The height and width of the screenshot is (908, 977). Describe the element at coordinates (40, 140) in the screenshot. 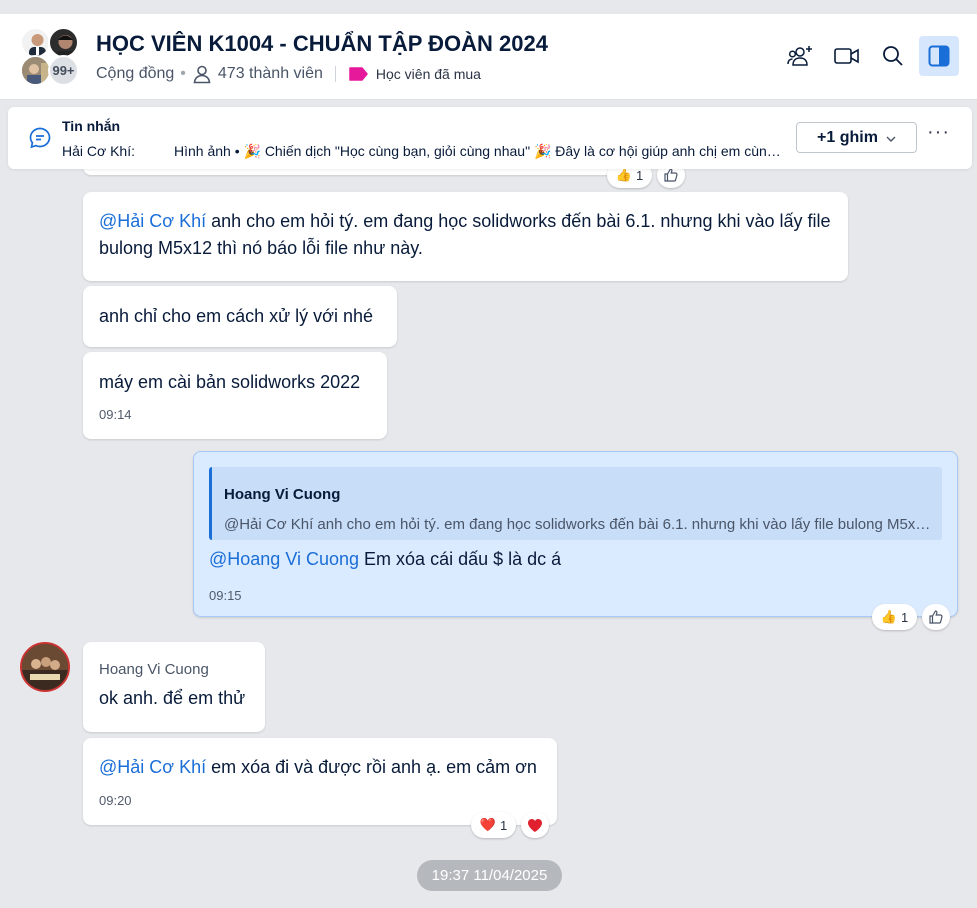

I see `chat-bubble-icon` at that location.